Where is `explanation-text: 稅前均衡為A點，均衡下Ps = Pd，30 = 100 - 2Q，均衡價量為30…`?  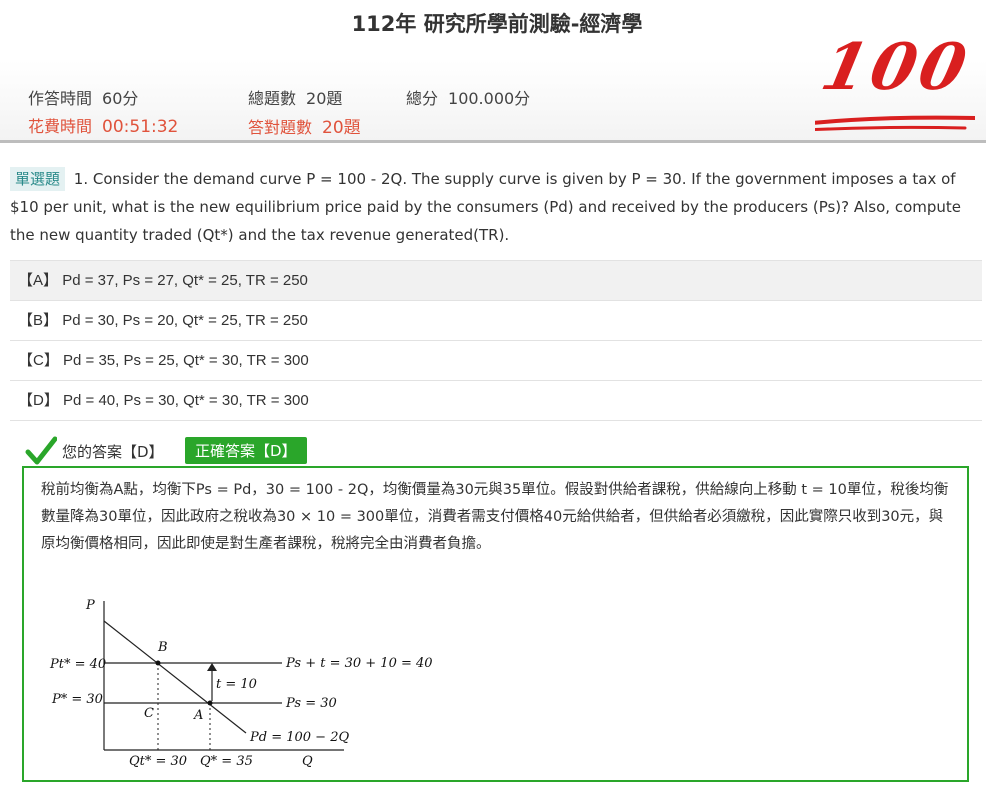
explanation-text: 稅前均衡為A點，均衡下Ps = Pd，30 = 100 - 2Q，均衡價量為30… is located at coordinates (495, 517).